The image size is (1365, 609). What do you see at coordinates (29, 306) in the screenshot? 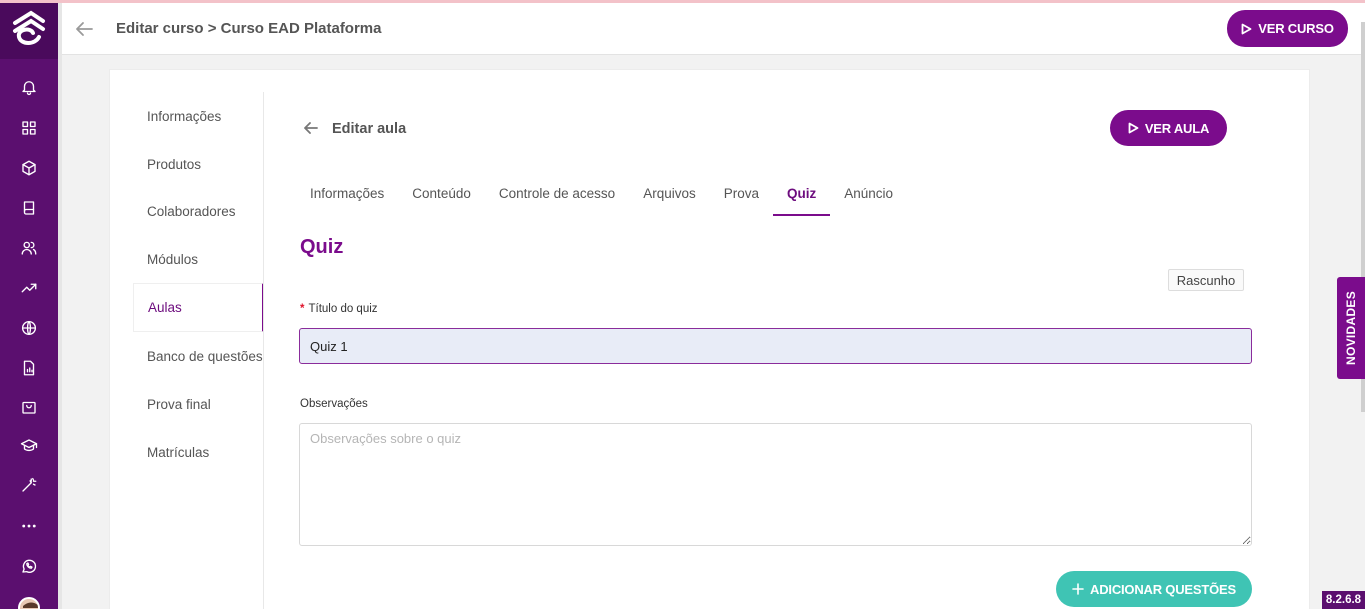
I see `app-sidebar` at bounding box center [29, 306].